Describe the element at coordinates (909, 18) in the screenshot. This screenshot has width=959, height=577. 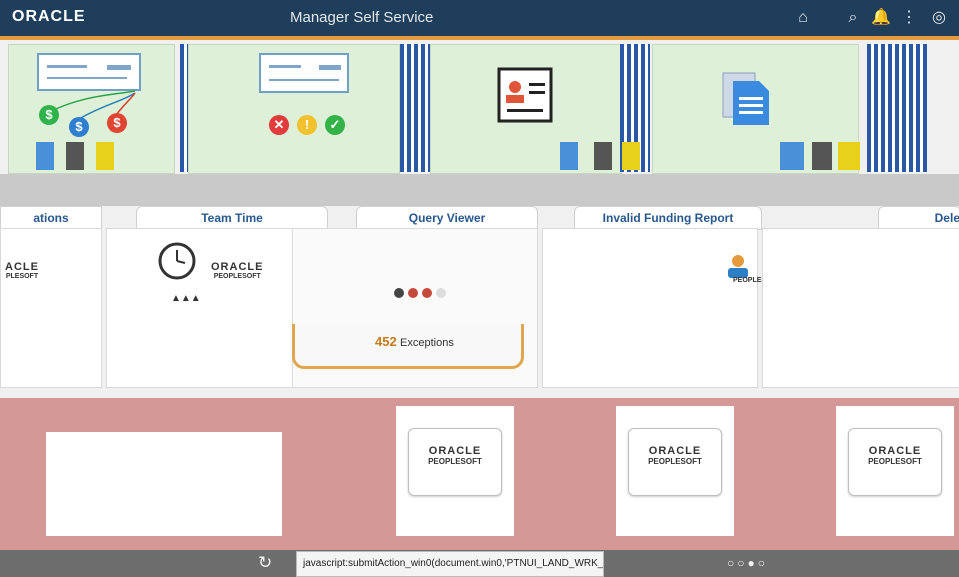
I see `actions-menu-icon: ⋮` at that location.